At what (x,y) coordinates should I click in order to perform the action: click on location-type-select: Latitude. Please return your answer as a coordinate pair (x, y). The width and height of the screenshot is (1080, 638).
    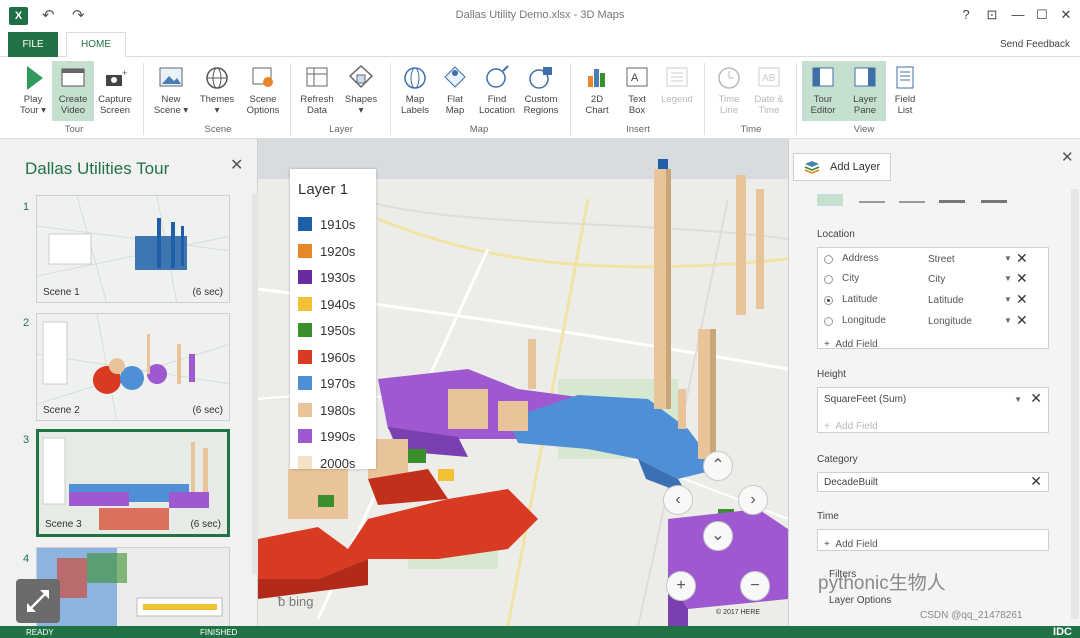
    Looking at the image, I should click on (946, 300).